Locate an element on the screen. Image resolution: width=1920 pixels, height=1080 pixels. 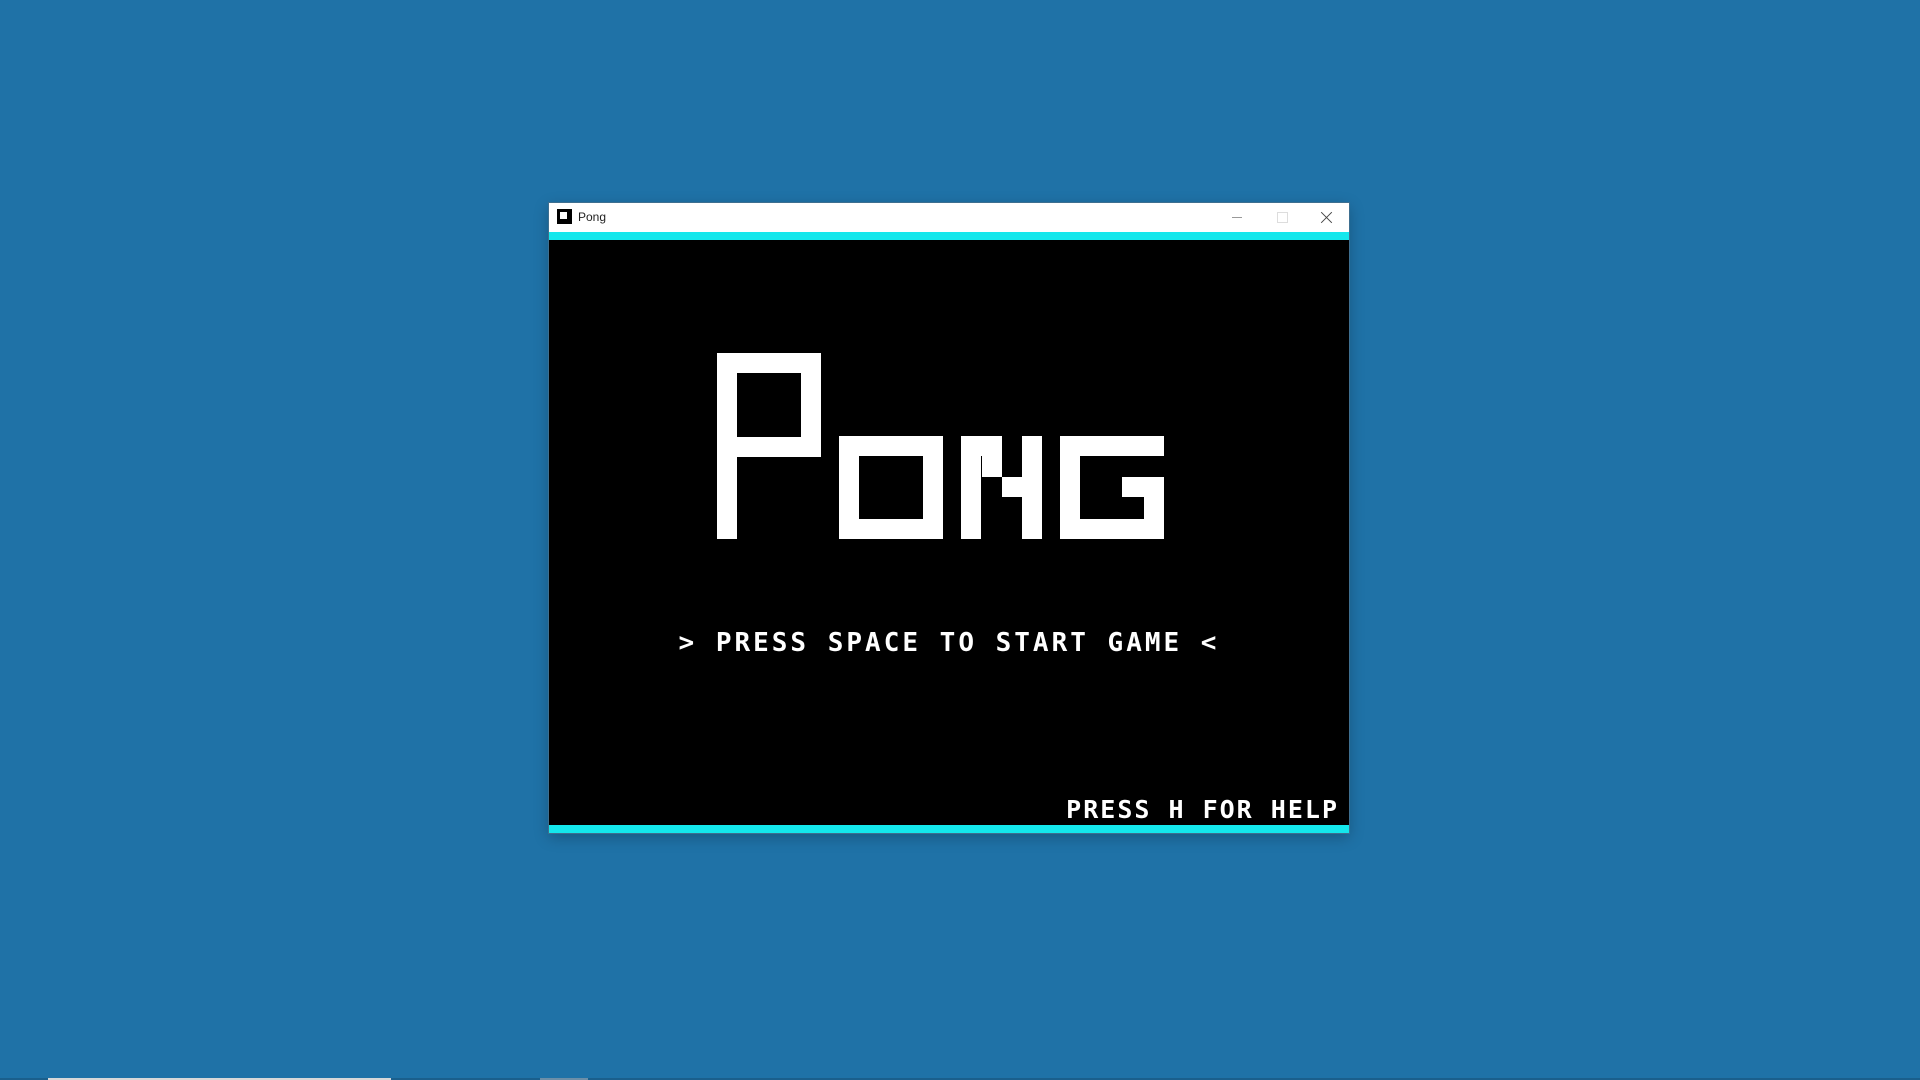
pong-logo: PONG is located at coordinates (940, 446).